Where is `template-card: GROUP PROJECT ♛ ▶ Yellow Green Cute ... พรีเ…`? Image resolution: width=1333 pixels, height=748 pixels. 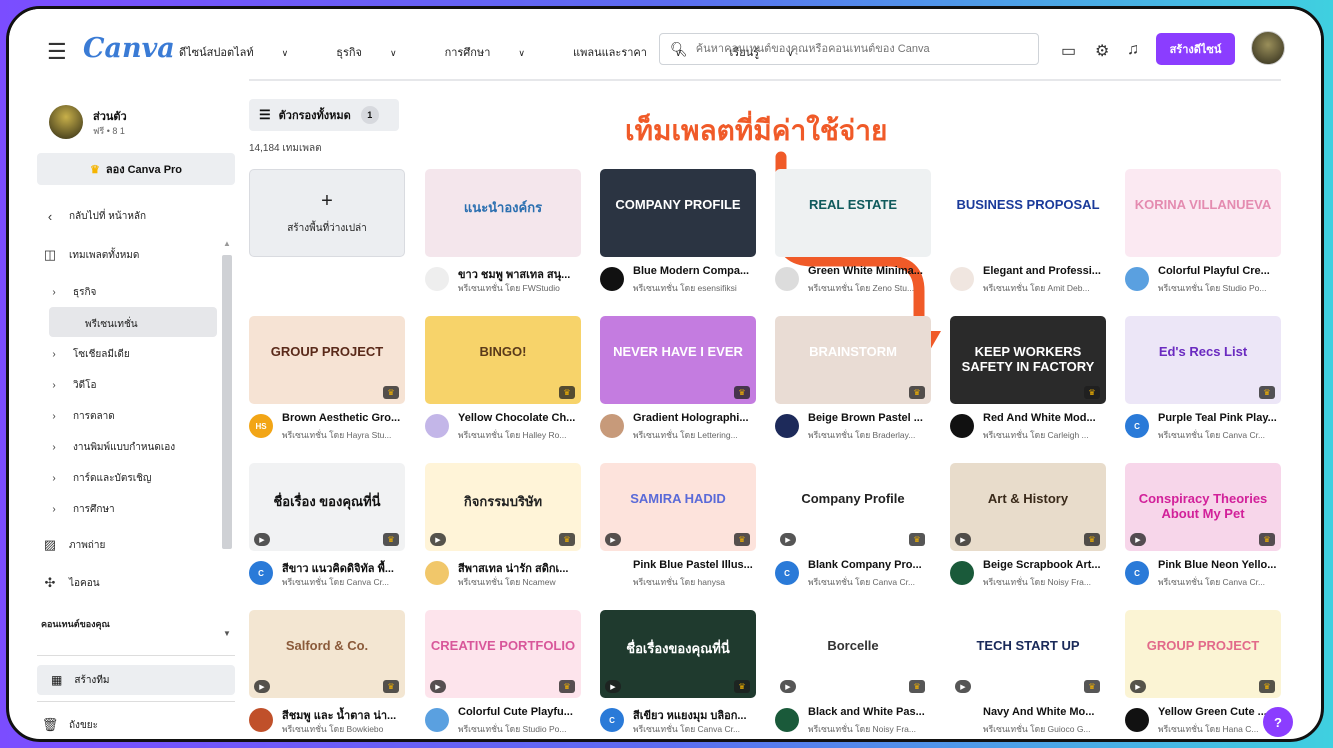 template-card: GROUP PROJECT ♛ ▶ Yellow Green Cute ... พรีเ… is located at coordinates (1203, 674).